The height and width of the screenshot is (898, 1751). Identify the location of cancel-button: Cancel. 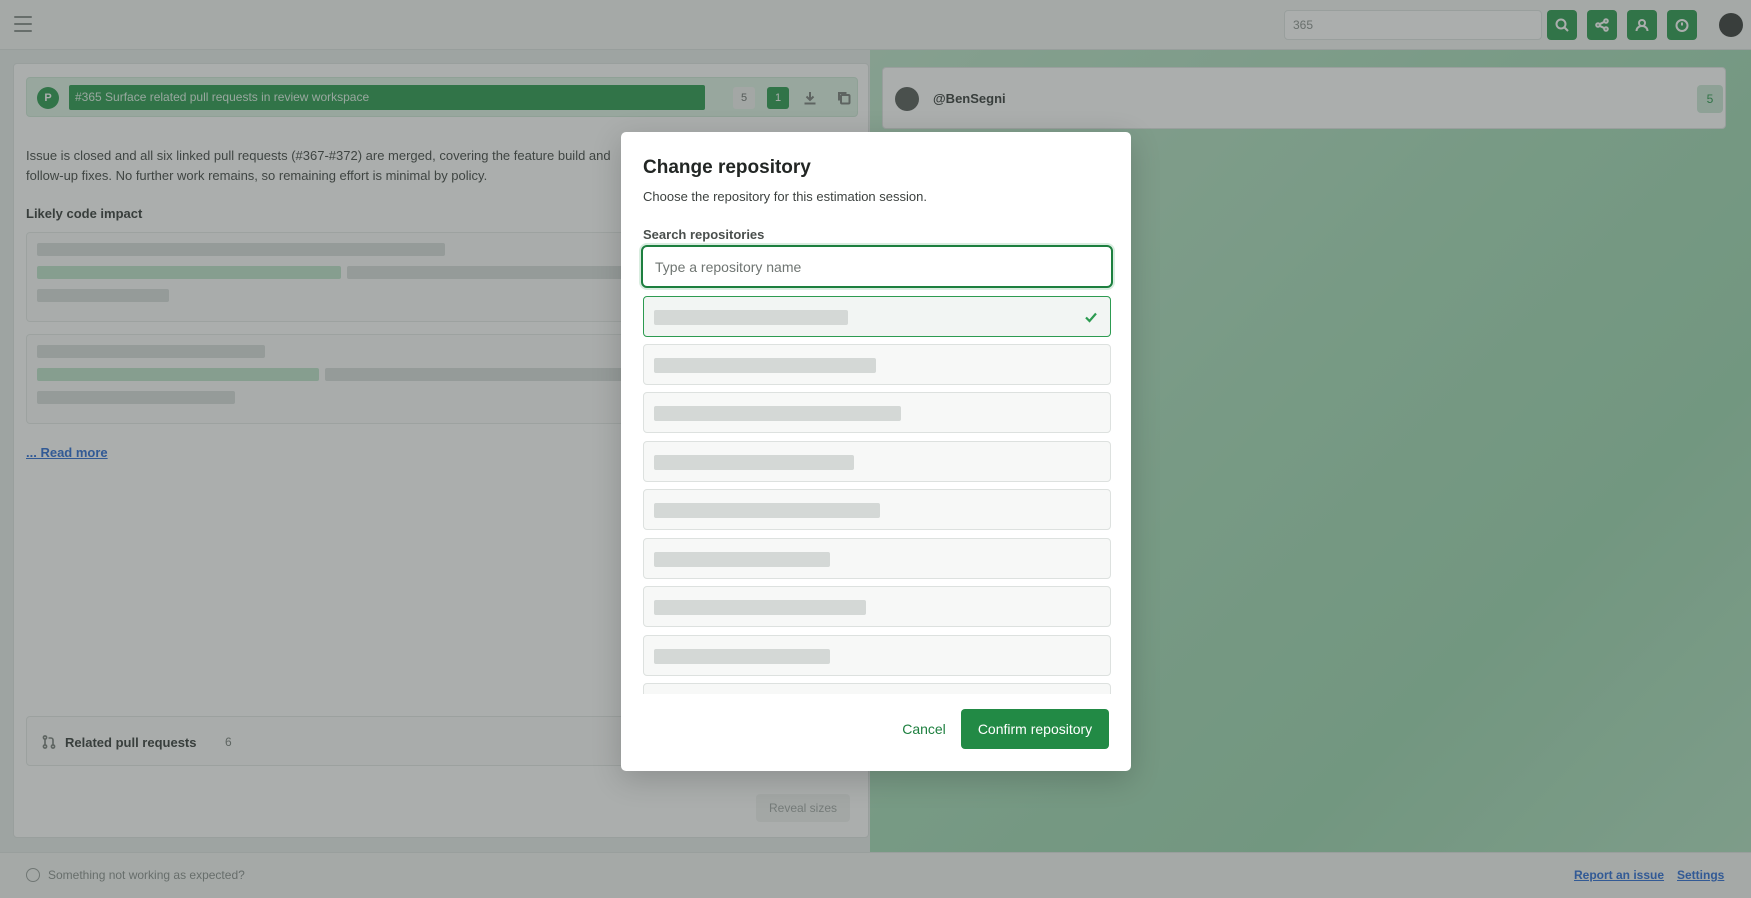
(924, 729).